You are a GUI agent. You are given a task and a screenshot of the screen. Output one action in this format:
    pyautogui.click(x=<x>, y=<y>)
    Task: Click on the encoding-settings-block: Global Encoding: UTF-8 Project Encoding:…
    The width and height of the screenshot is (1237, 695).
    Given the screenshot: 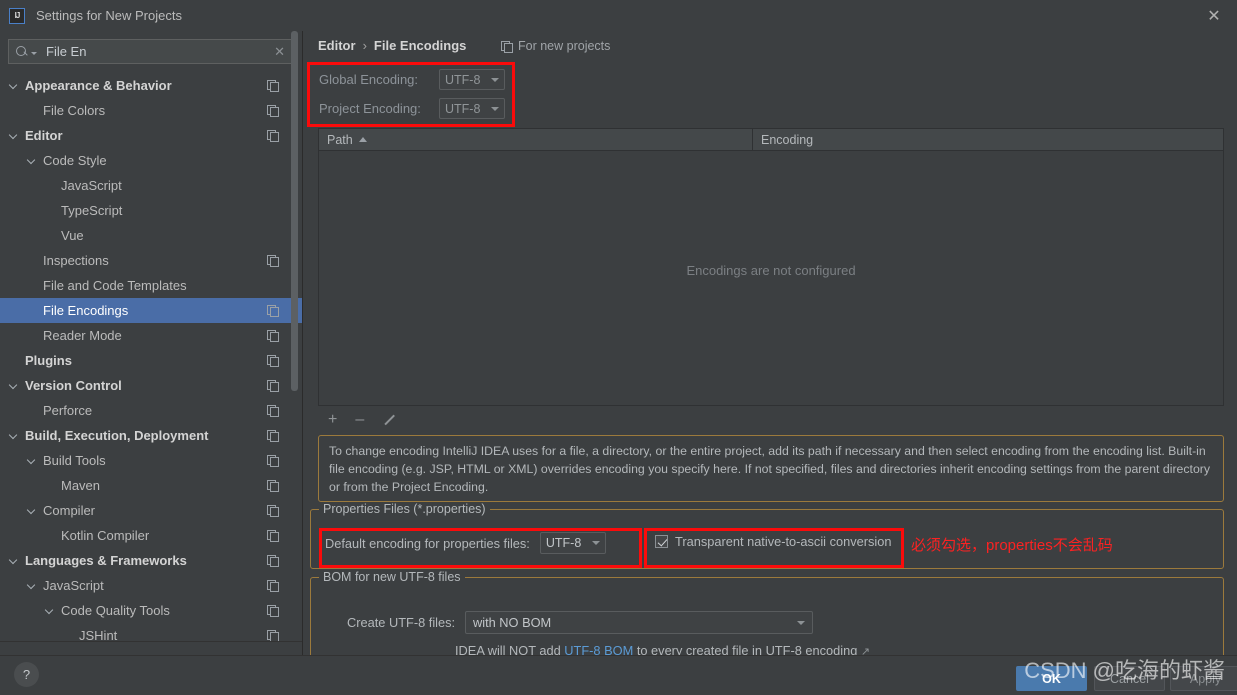 What is the action you would take?
    pyautogui.click(x=412, y=94)
    